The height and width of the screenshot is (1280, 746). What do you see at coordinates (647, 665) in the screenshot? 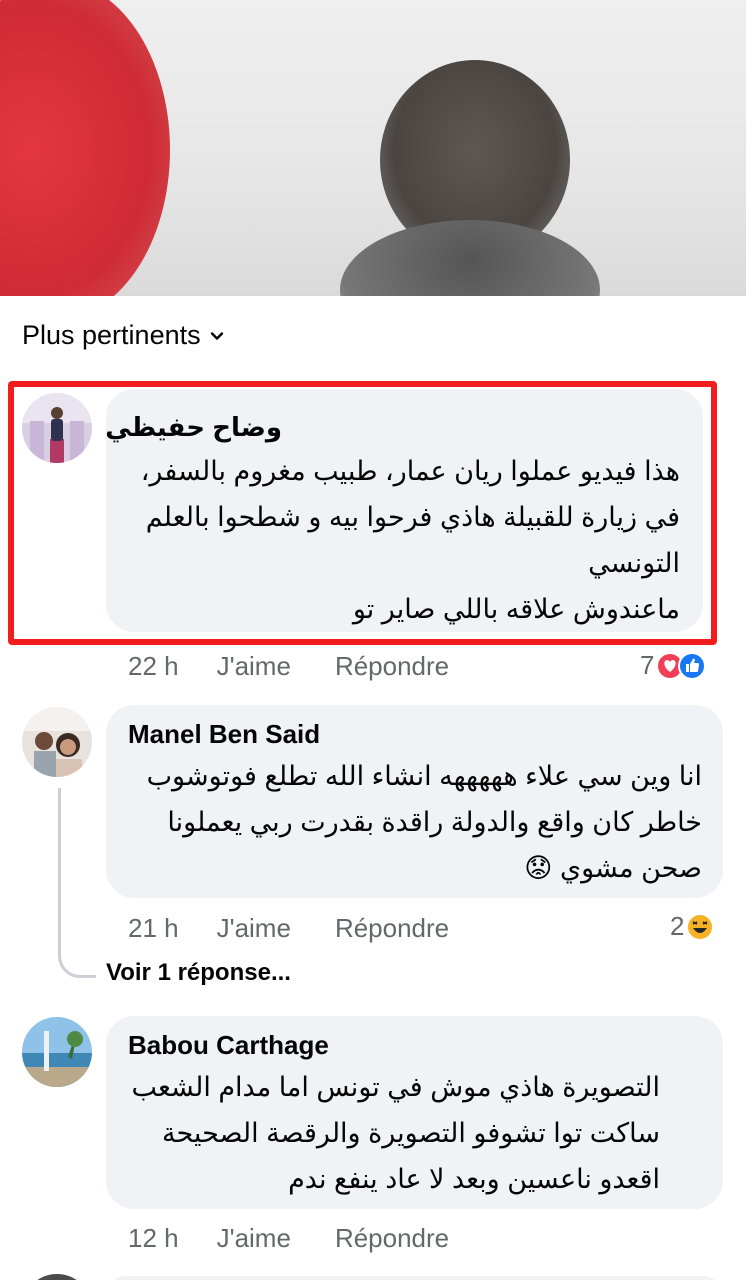
I see `reaction-count: 7` at bounding box center [647, 665].